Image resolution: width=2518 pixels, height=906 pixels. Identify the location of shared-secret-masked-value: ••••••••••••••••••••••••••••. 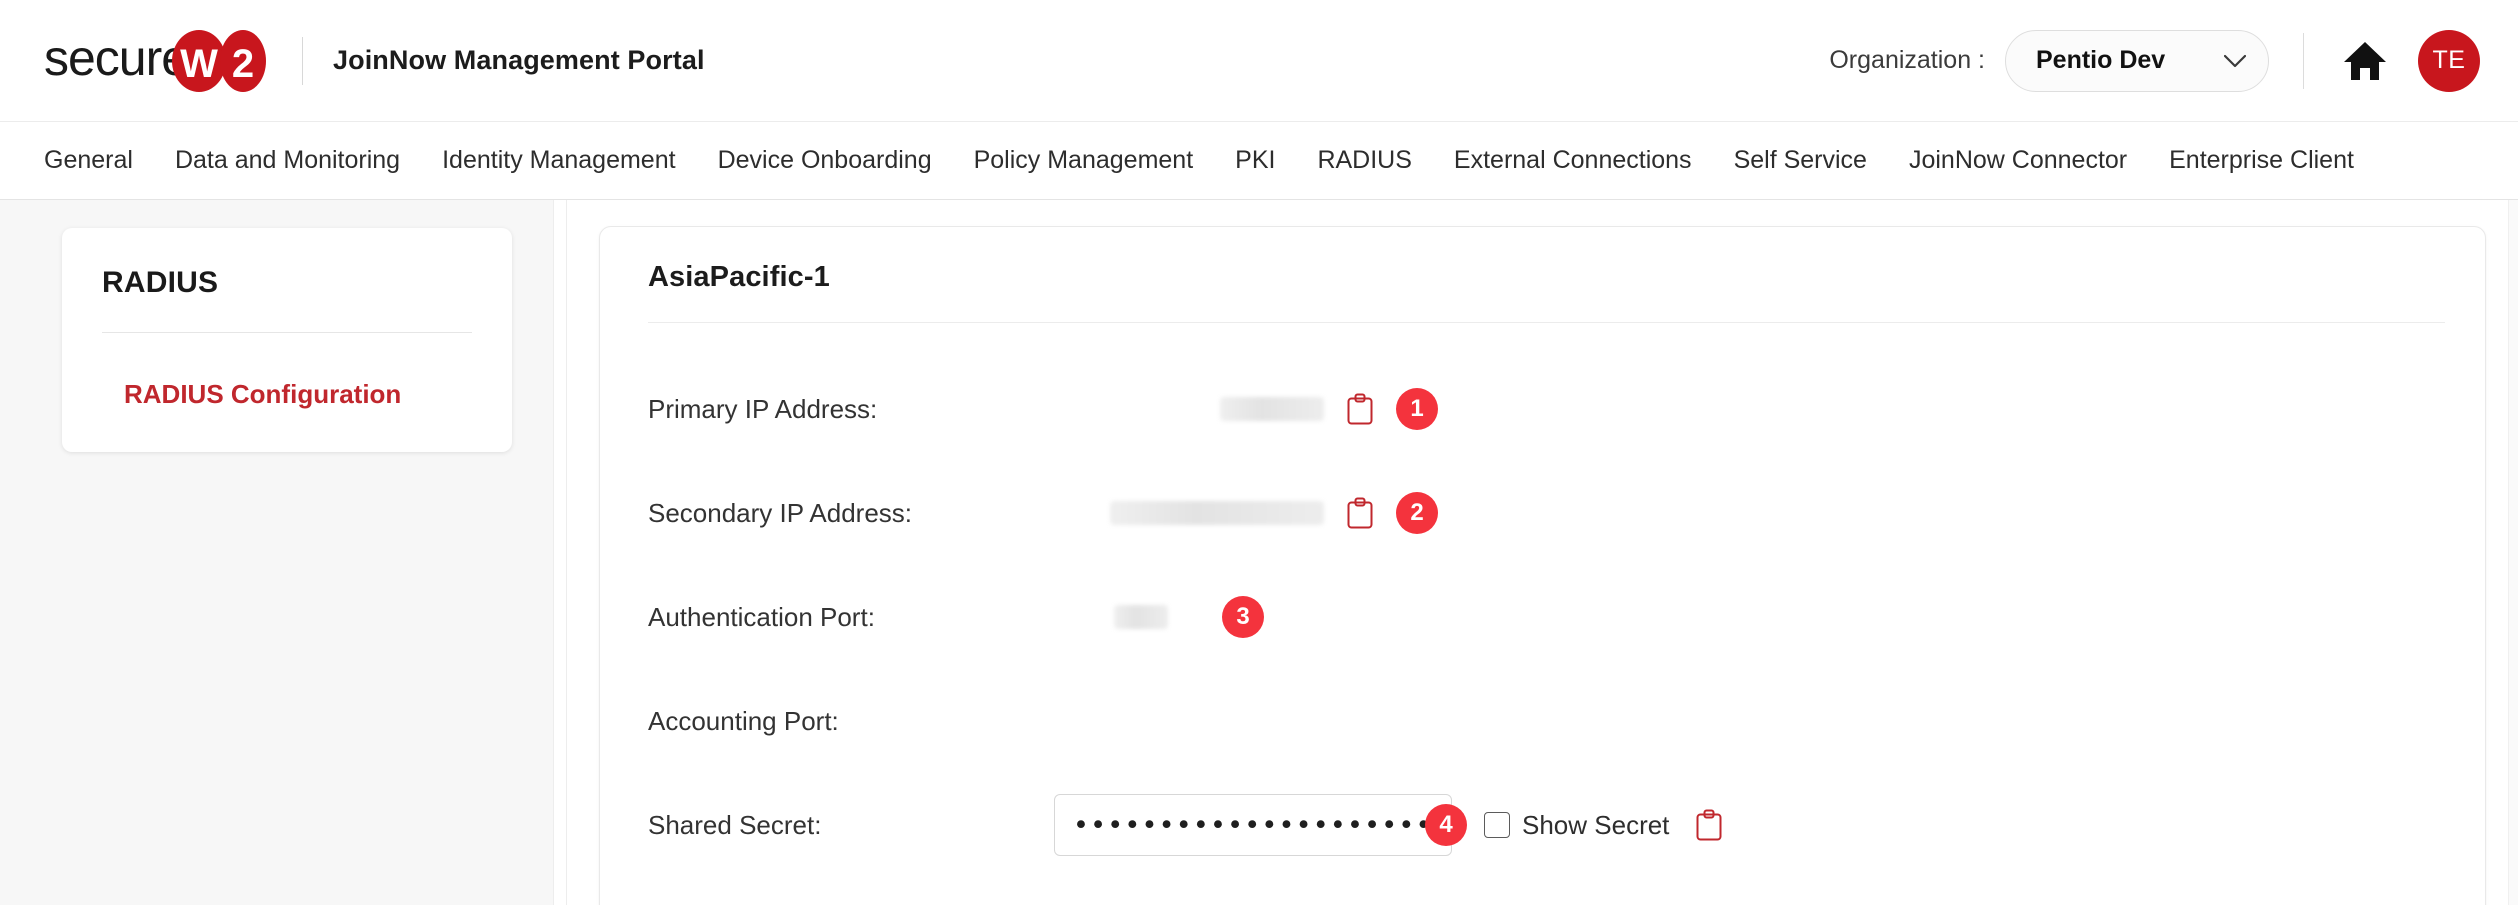
(1253, 825).